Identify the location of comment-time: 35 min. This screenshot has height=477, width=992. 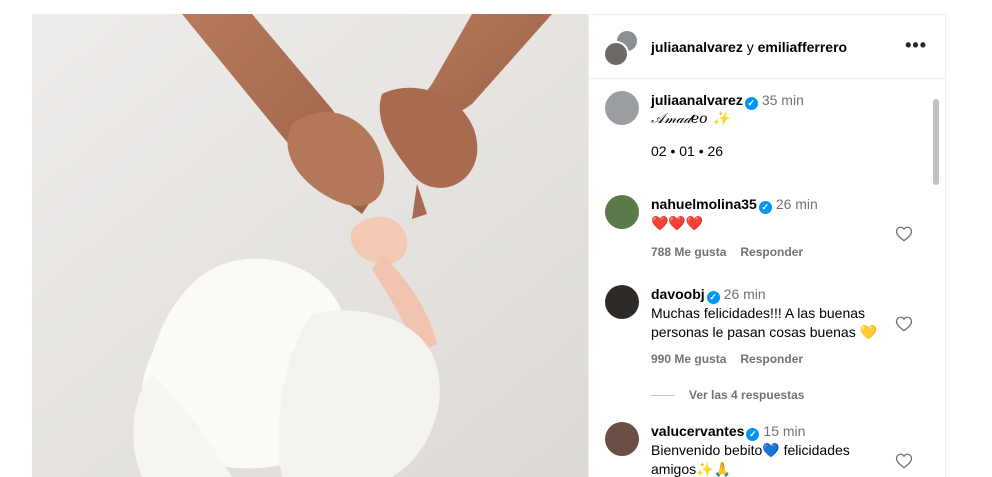
(783, 100).